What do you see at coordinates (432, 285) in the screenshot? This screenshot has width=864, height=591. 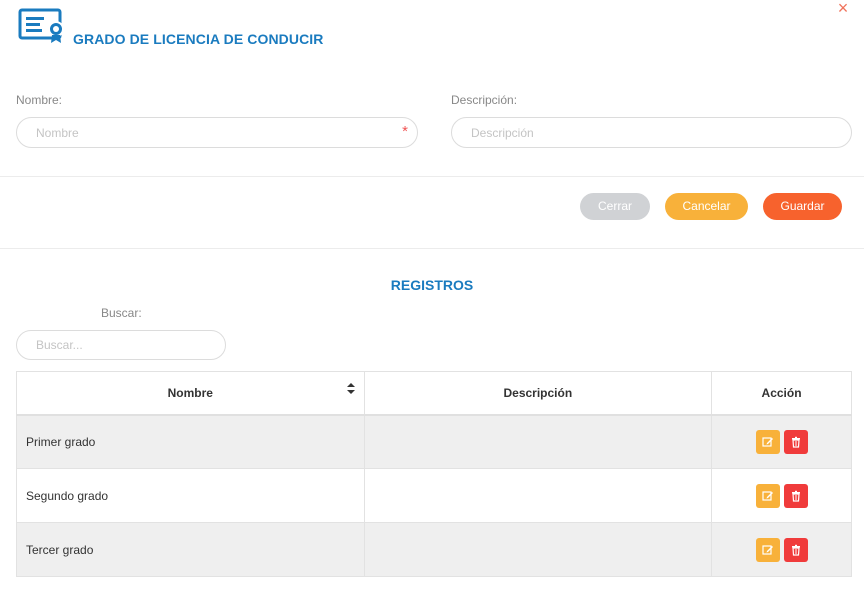 I see `registros-title: REGISTROS` at bounding box center [432, 285].